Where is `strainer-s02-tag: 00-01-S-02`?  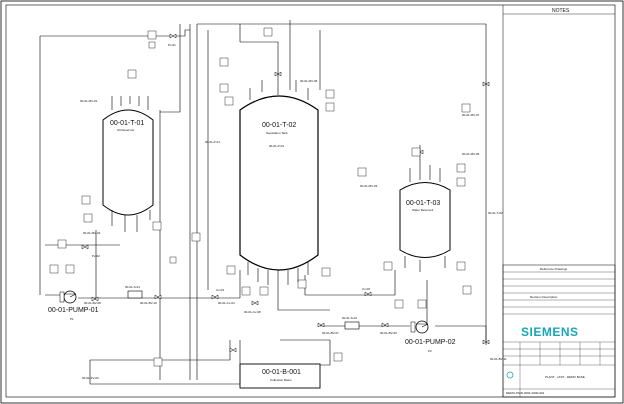 strainer-s02-tag: 00-01-S-02 is located at coordinates (349, 318).